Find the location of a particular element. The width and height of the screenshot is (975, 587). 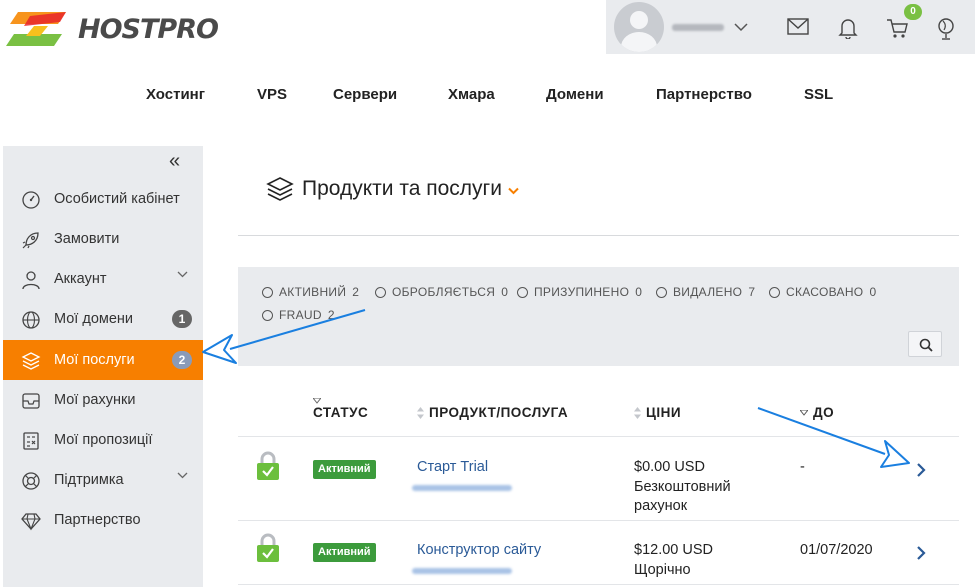

sidebar-item-partnership: Партнерство is located at coordinates (103, 520).